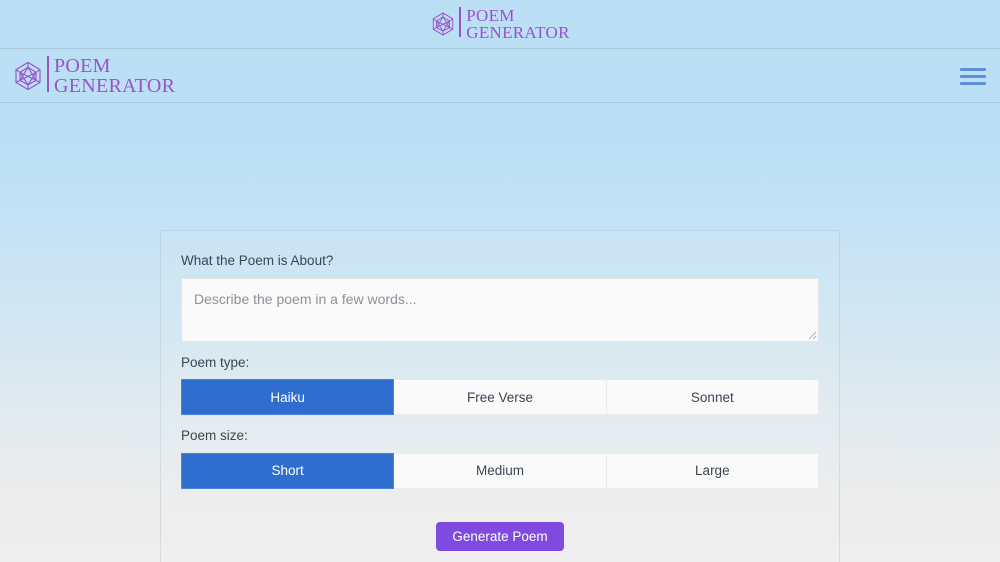 The image size is (1000, 562). I want to click on poem-size-option-medium: Medium, so click(500, 470).